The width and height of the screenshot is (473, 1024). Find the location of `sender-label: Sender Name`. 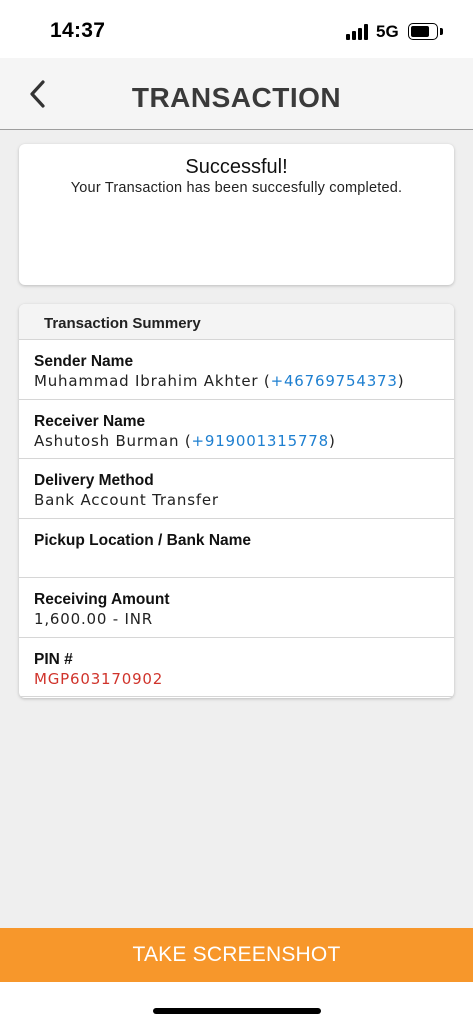

sender-label: Sender Name is located at coordinates (84, 361).